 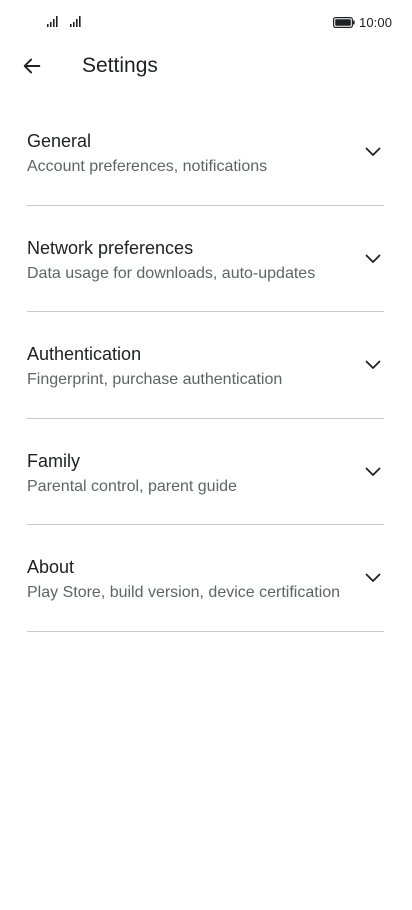 What do you see at coordinates (59, 141) in the screenshot?
I see `setting-title: General` at bounding box center [59, 141].